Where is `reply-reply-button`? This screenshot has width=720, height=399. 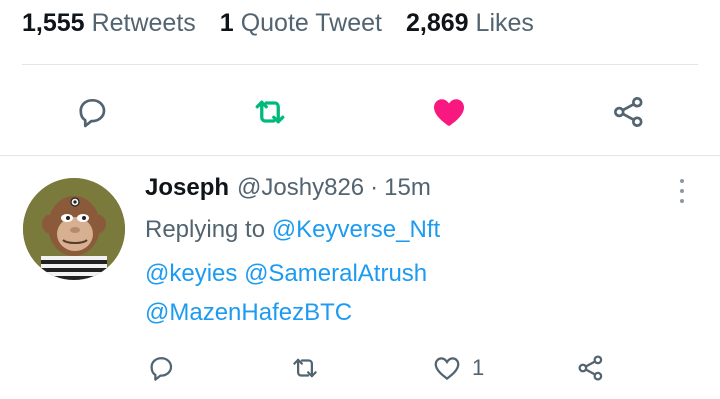 reply-reply-button is located at coordinates (161, 368).